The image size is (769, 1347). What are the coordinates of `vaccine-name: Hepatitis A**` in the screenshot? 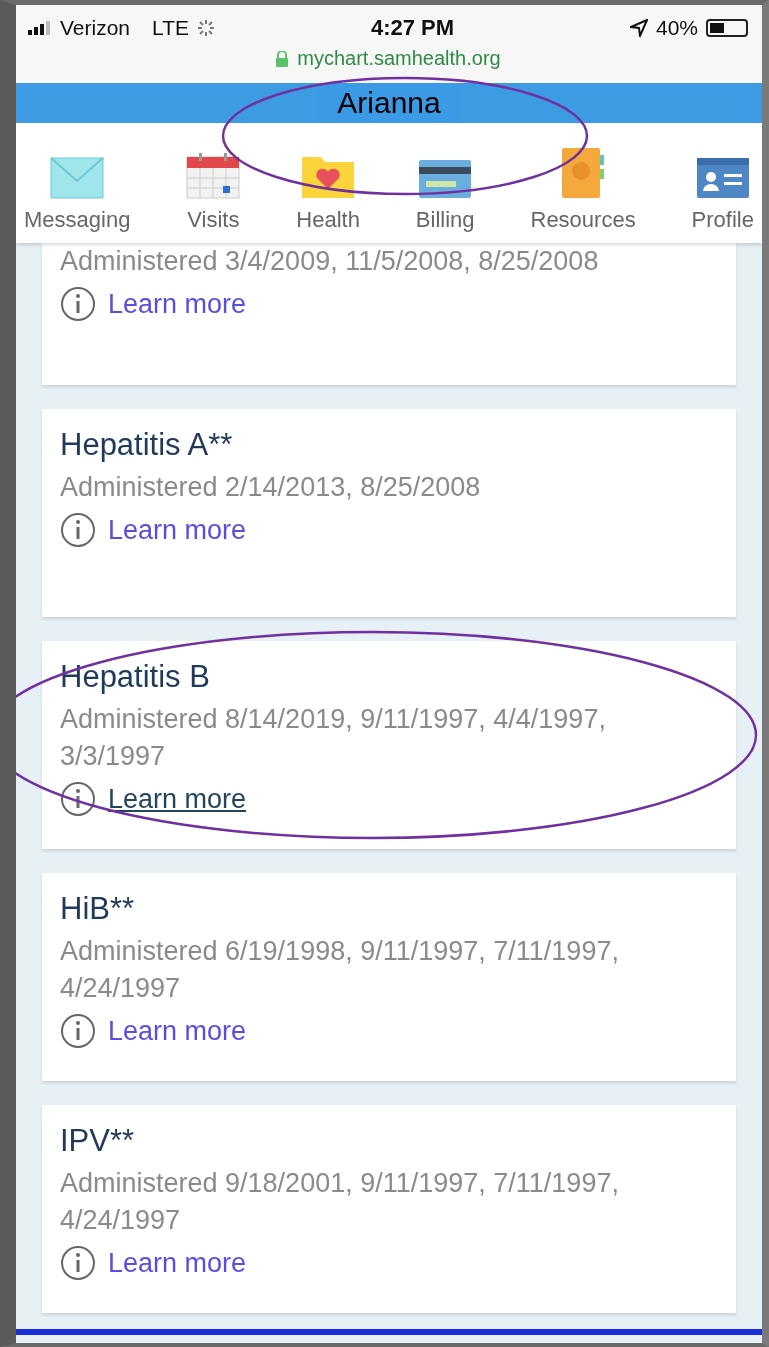 It's located at (147, 445).